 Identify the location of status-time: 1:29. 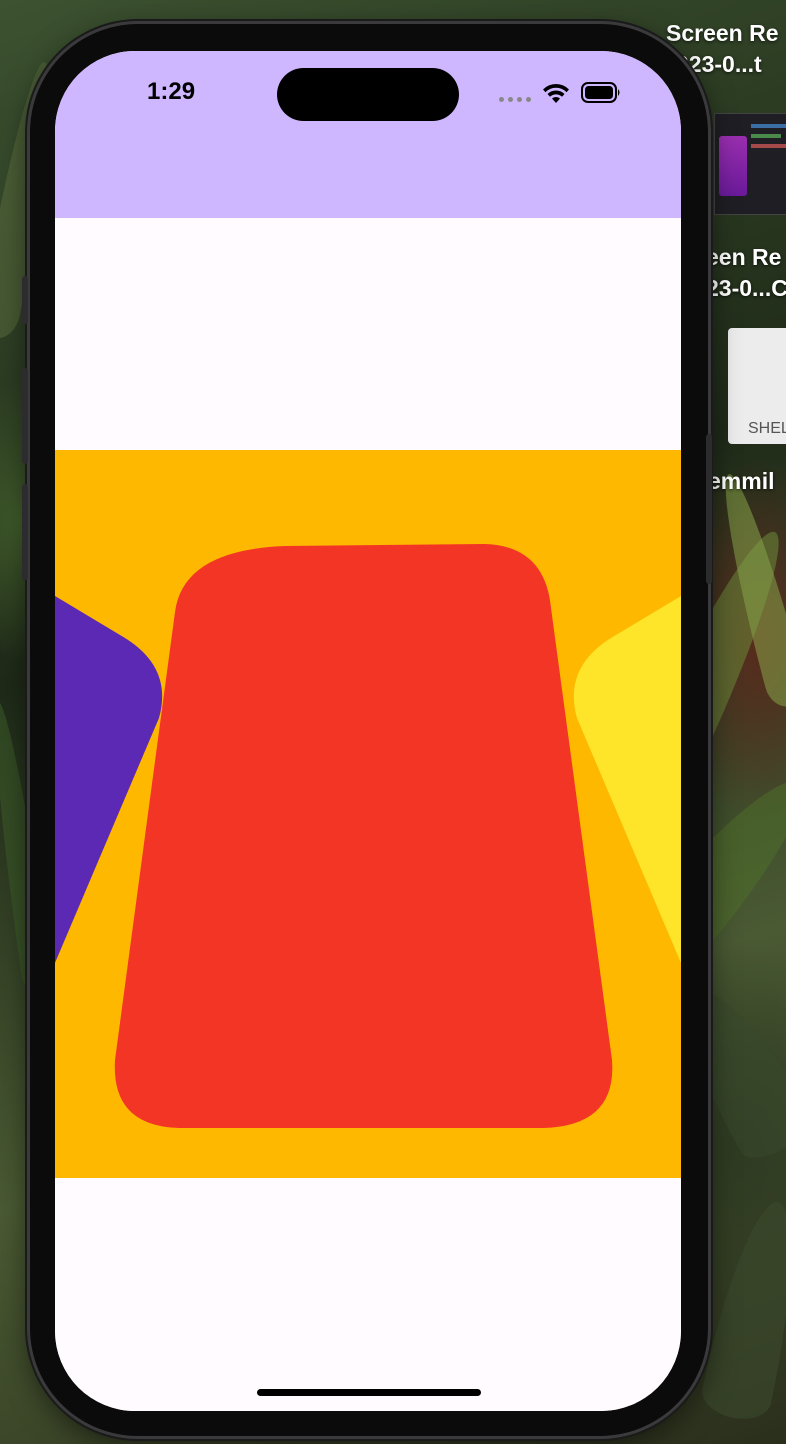
(171, 91).